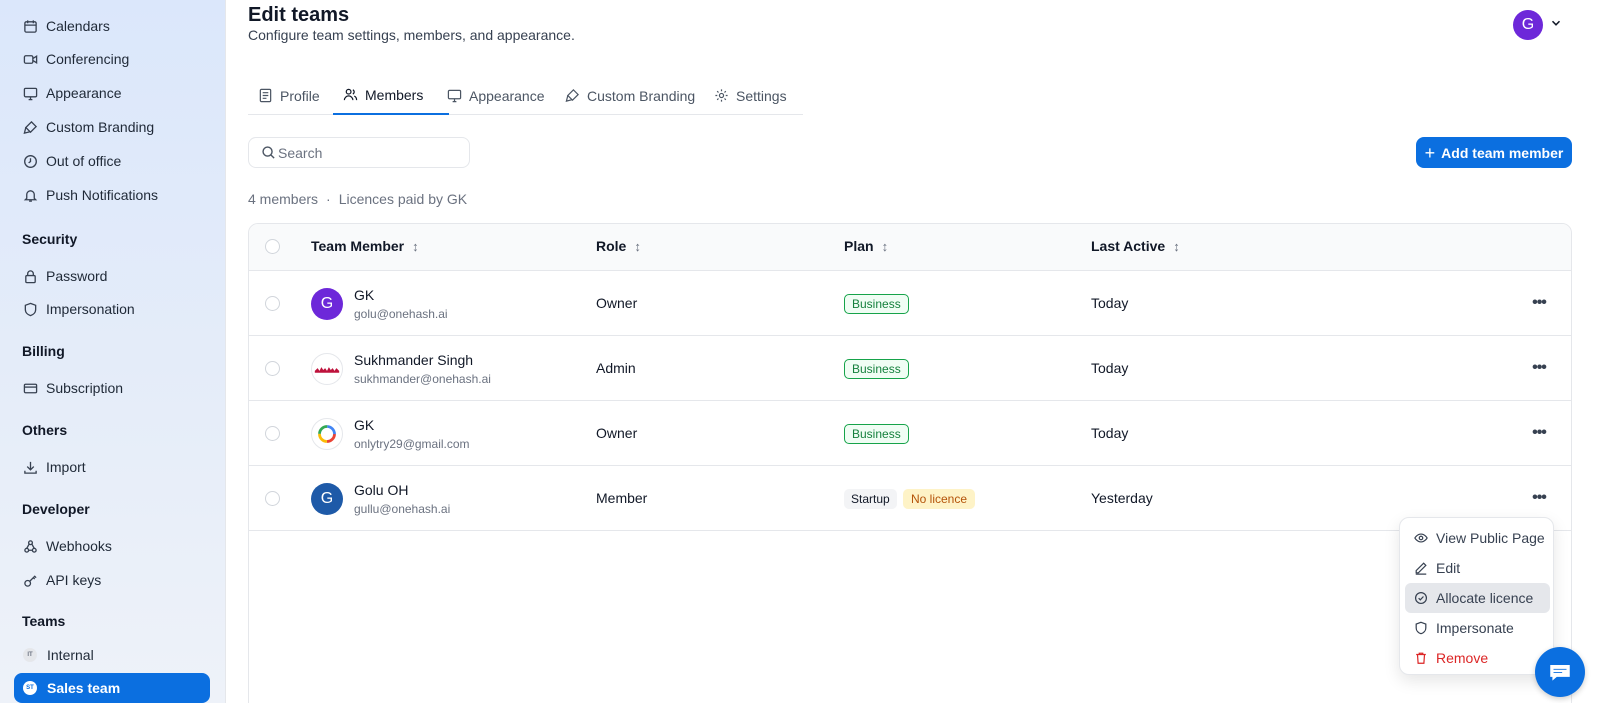 The width and height of the screenshot is (1600, 703). What do you see at coordinates (283, 199) in the screenshot?
I see `member-count: 4 members` at bounding box center [283, 199].